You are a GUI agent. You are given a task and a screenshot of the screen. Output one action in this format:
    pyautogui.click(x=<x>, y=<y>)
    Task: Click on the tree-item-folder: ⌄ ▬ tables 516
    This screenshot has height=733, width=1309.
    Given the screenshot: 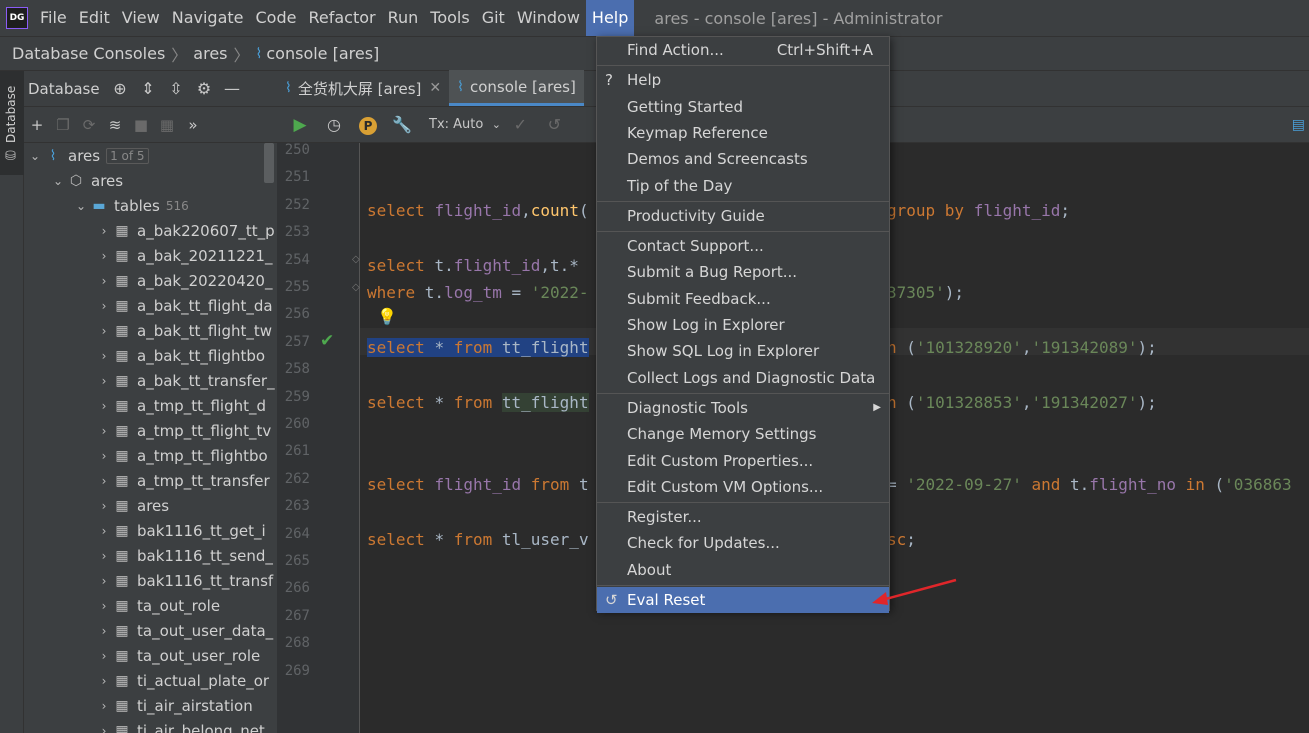 What is the action you would take?
    pyautogui.click(x=150, y=205)
    